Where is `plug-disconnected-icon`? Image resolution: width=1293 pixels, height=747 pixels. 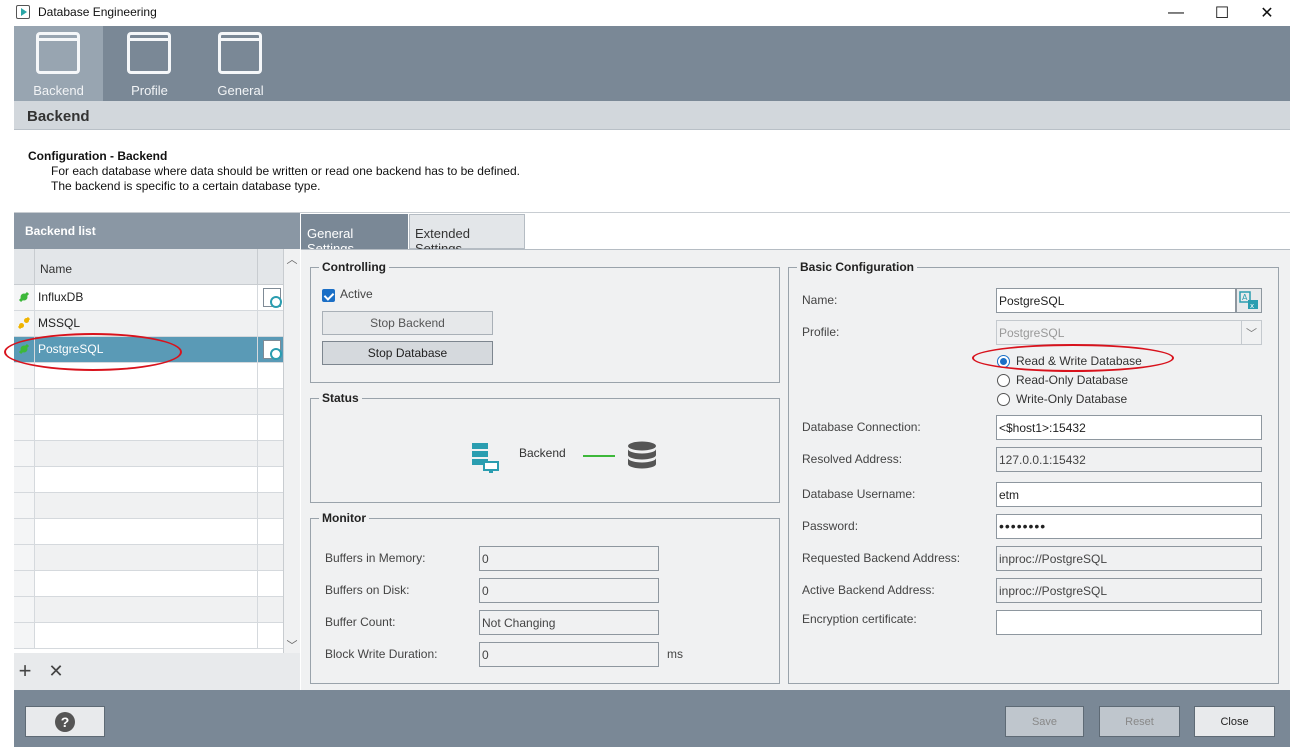 plug-disconnected-icon is located at coordinates (24, 323).